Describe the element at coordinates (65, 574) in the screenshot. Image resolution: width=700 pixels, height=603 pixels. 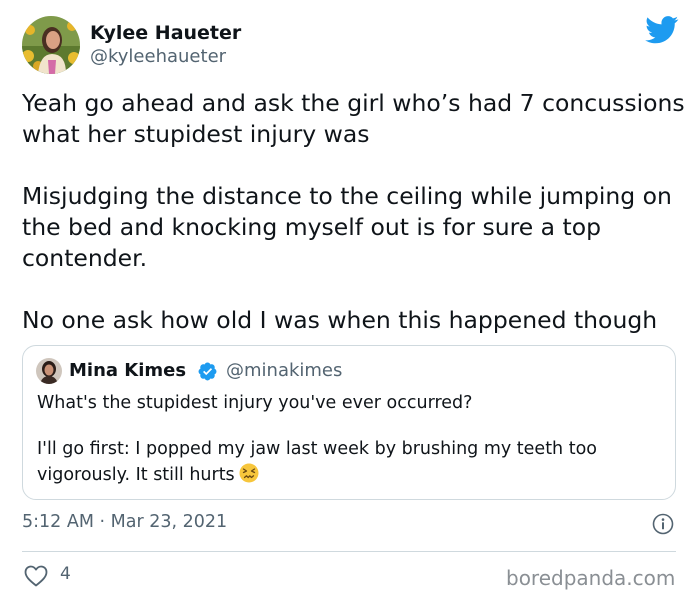
I see `like-count: 4` at that location.